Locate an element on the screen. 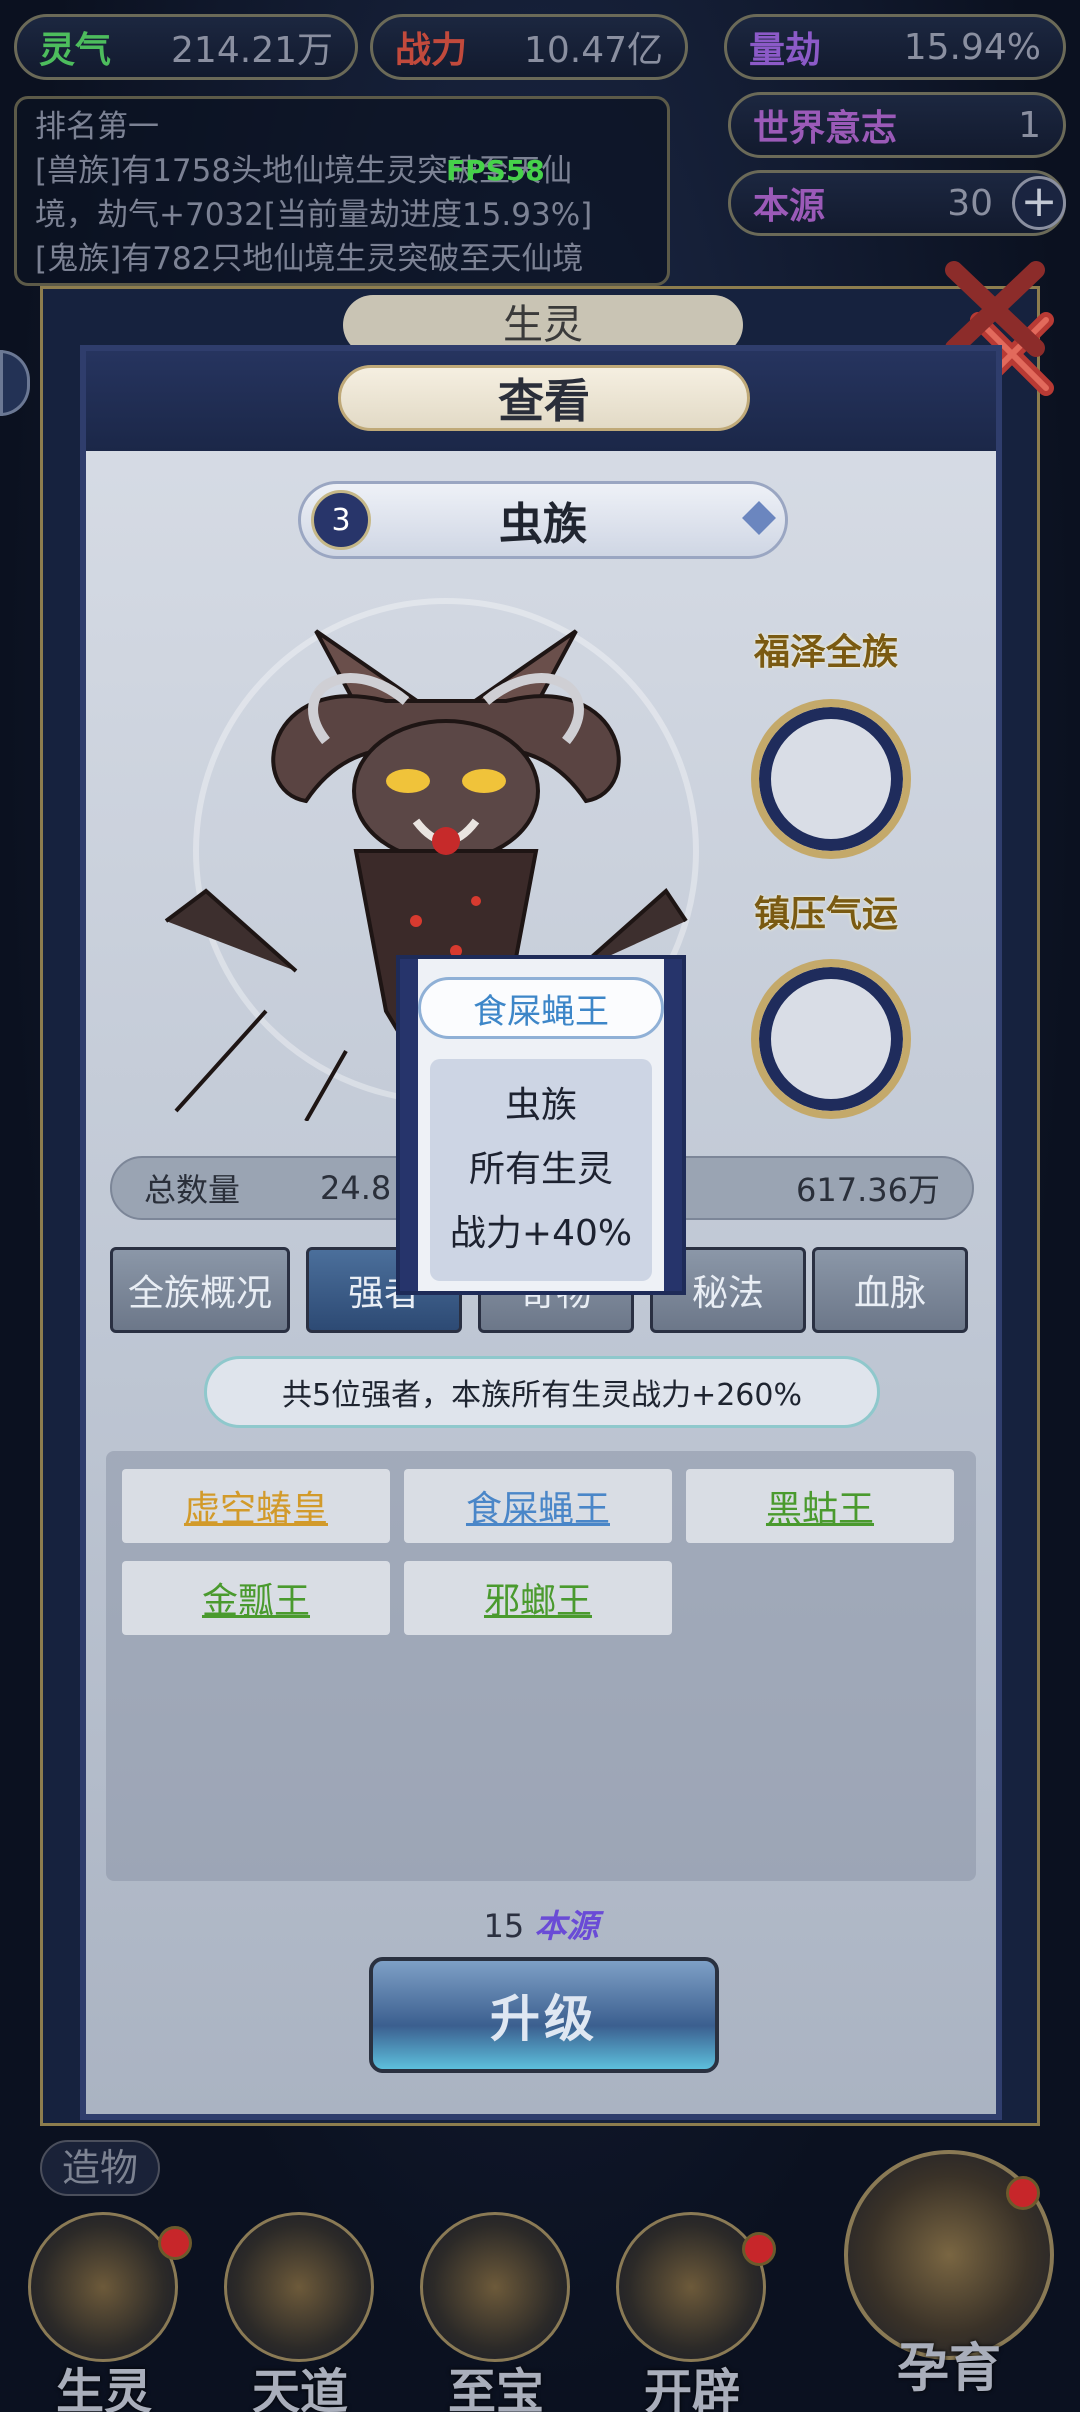 Image resolution: width=1080 pixels, height=2412 pixels. nav-tiandao: 天道 is located at coordinates (300, 2312).